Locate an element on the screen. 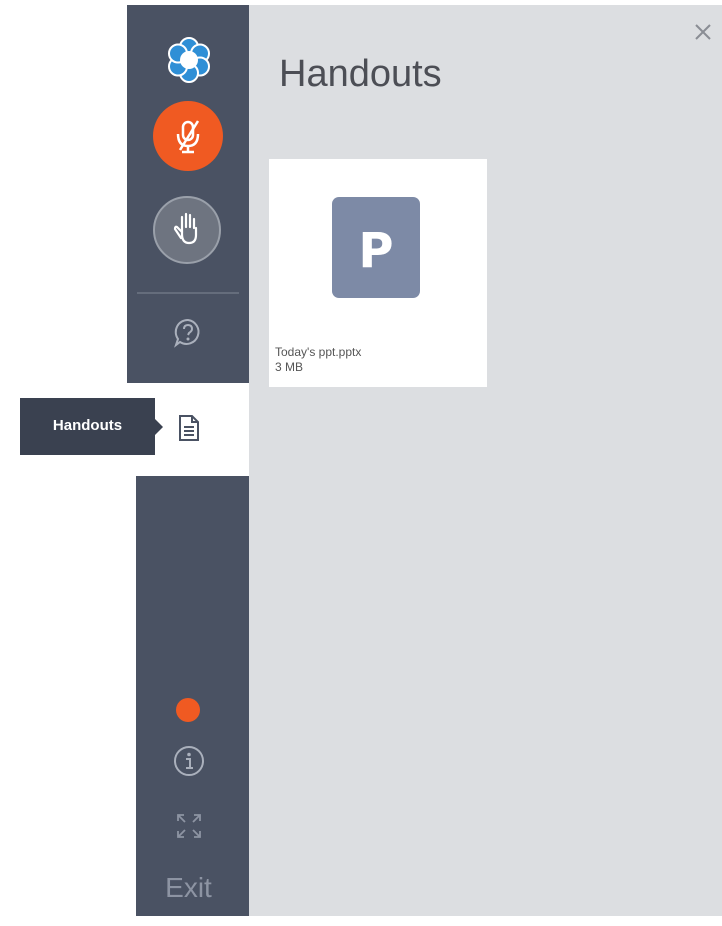 The image size is (722, 926). close-button is located at coordinates (703, 32).